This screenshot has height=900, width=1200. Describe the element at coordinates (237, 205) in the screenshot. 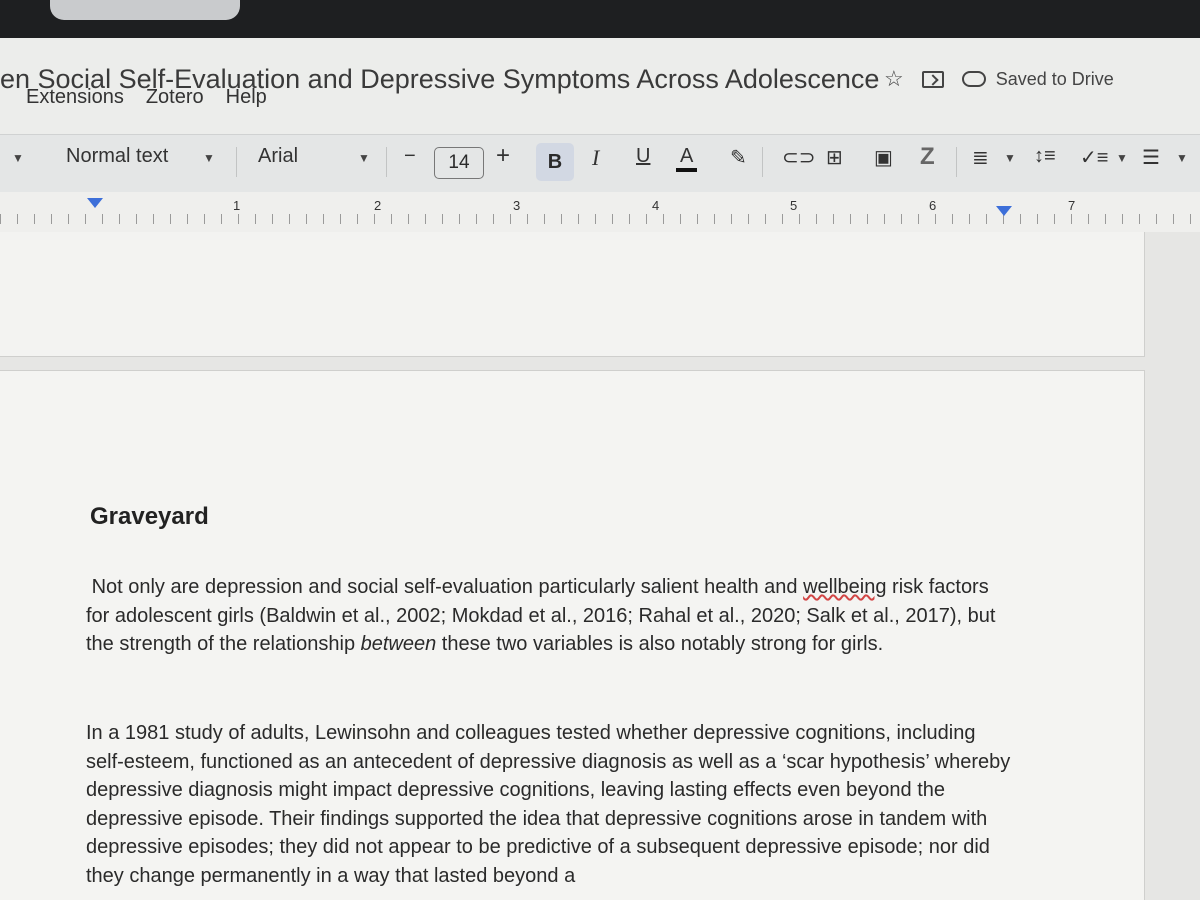

I see `ruler-number: 1` at that location.